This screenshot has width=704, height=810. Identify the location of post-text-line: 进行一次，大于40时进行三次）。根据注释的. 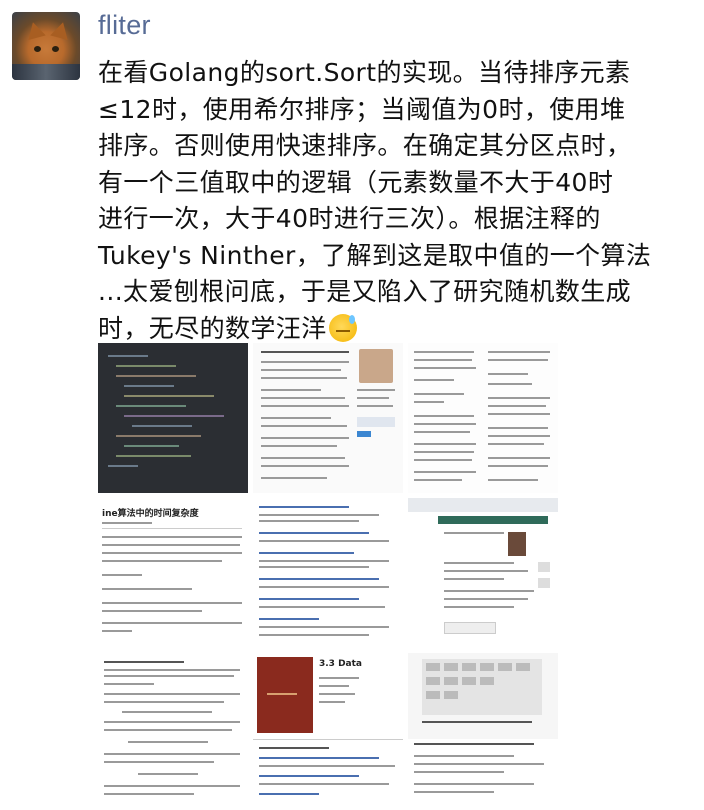
(349, 218).